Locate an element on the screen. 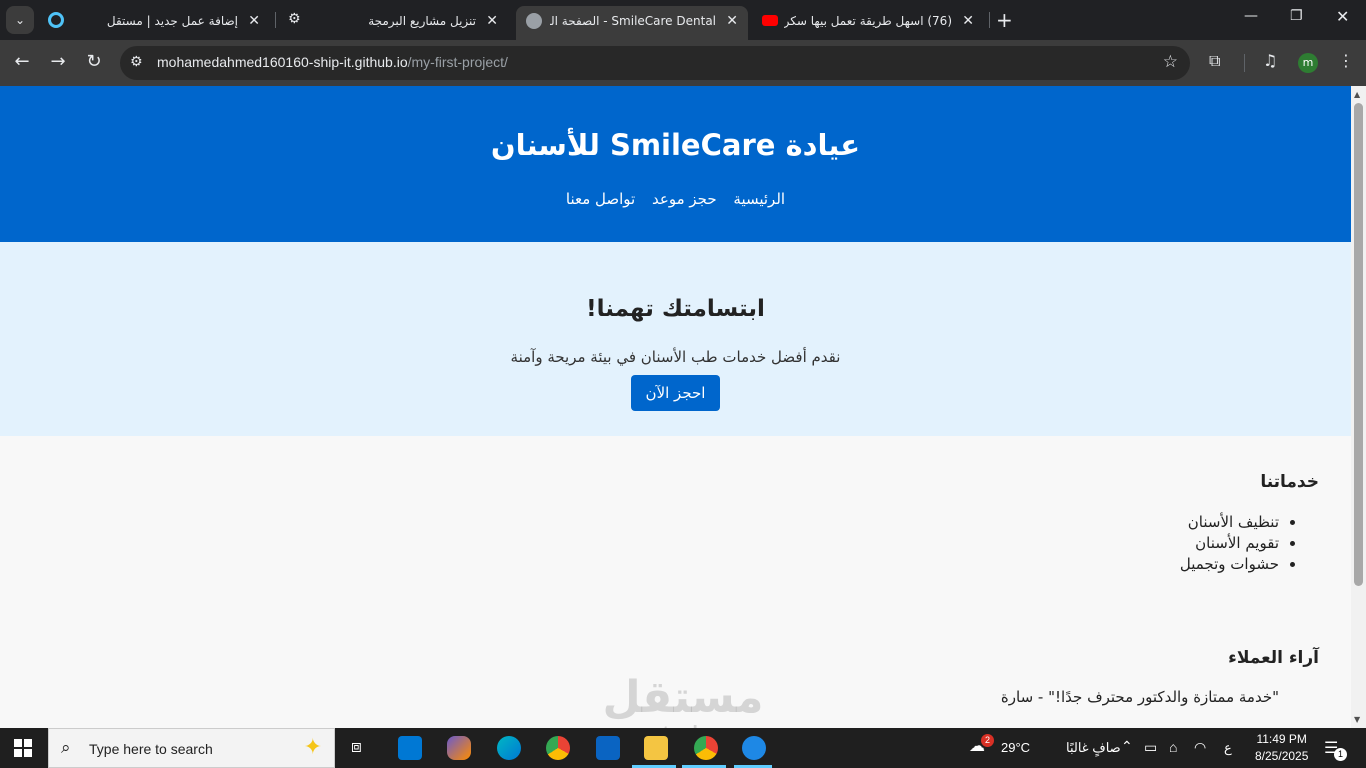  chrome-icon is located at coordinates (558, 748).